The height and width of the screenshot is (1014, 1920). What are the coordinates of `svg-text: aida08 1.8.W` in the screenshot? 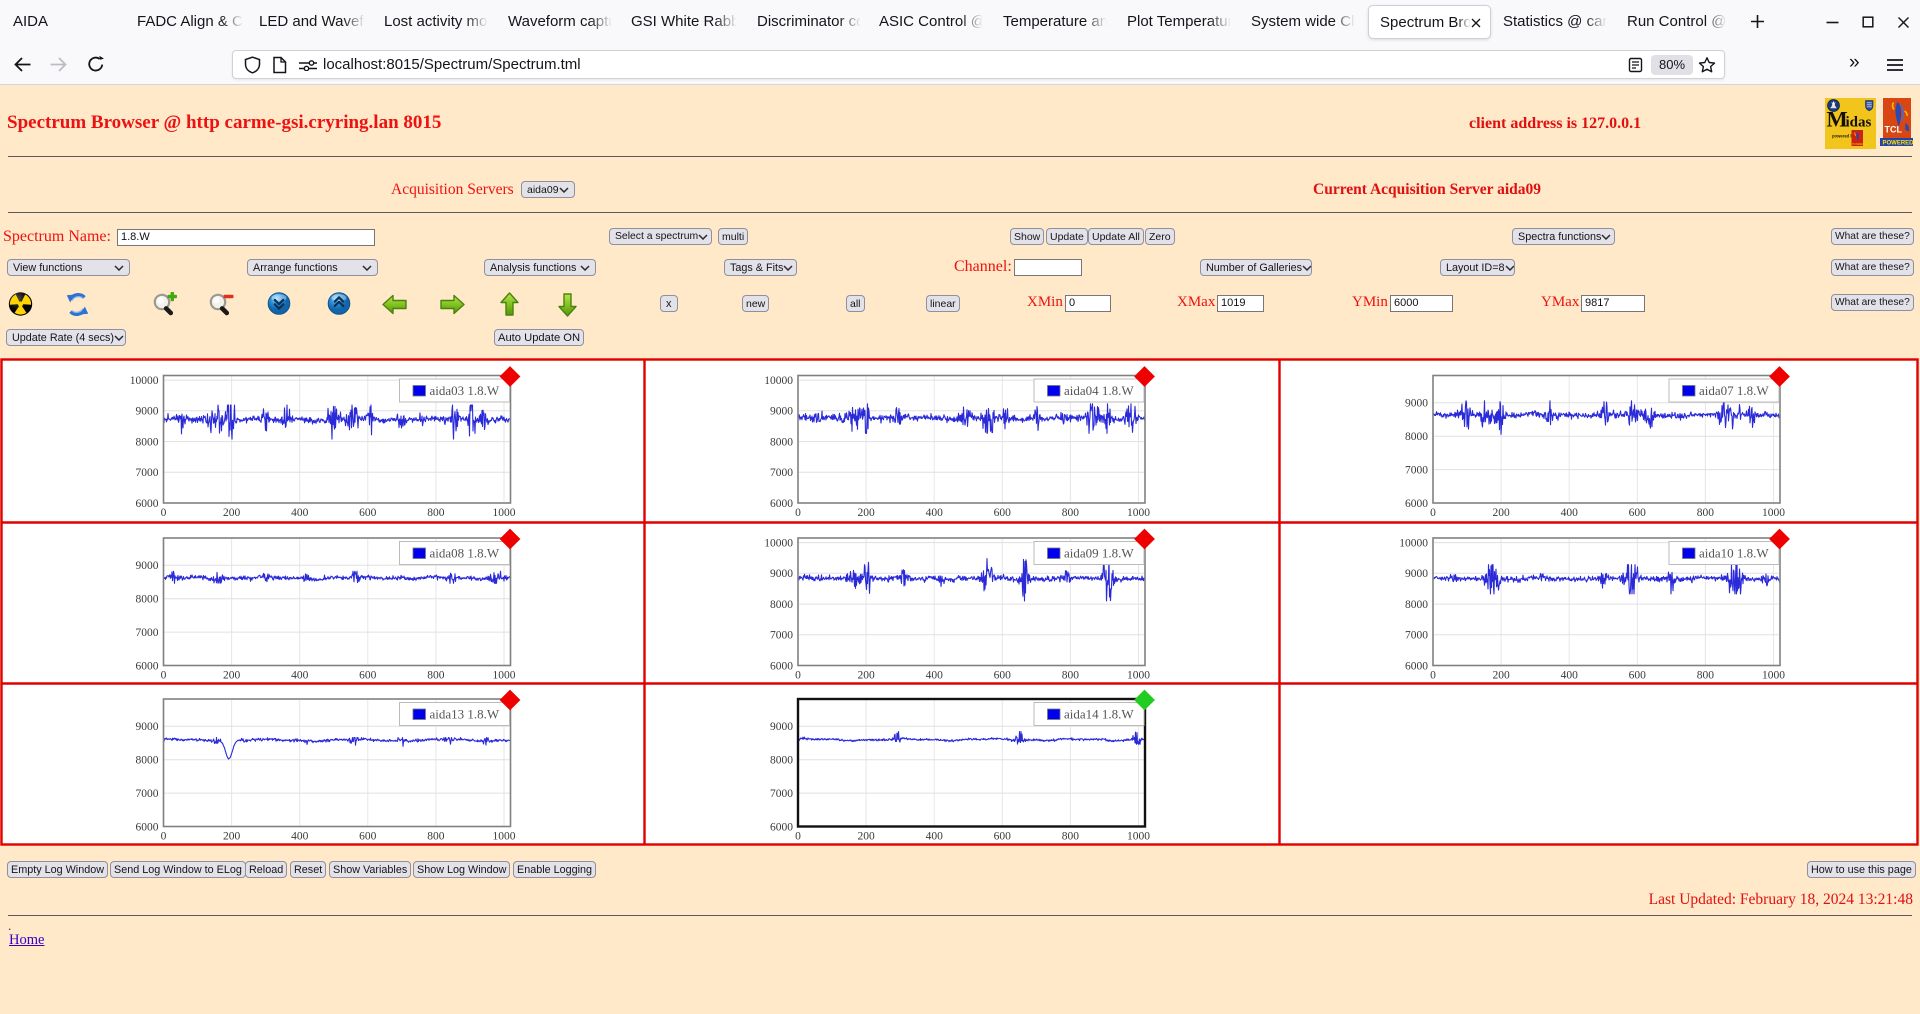 It's located at (465, 552).